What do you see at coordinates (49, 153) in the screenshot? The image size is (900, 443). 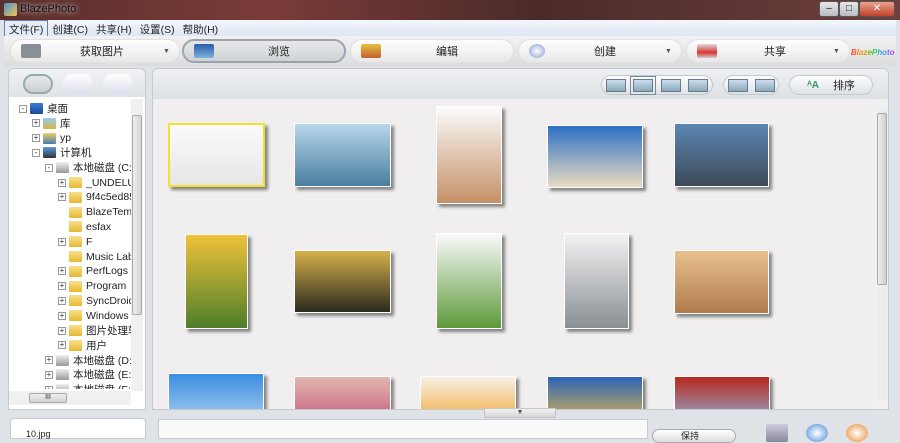 I see `computer-icon` at bounding box center [49, 153].